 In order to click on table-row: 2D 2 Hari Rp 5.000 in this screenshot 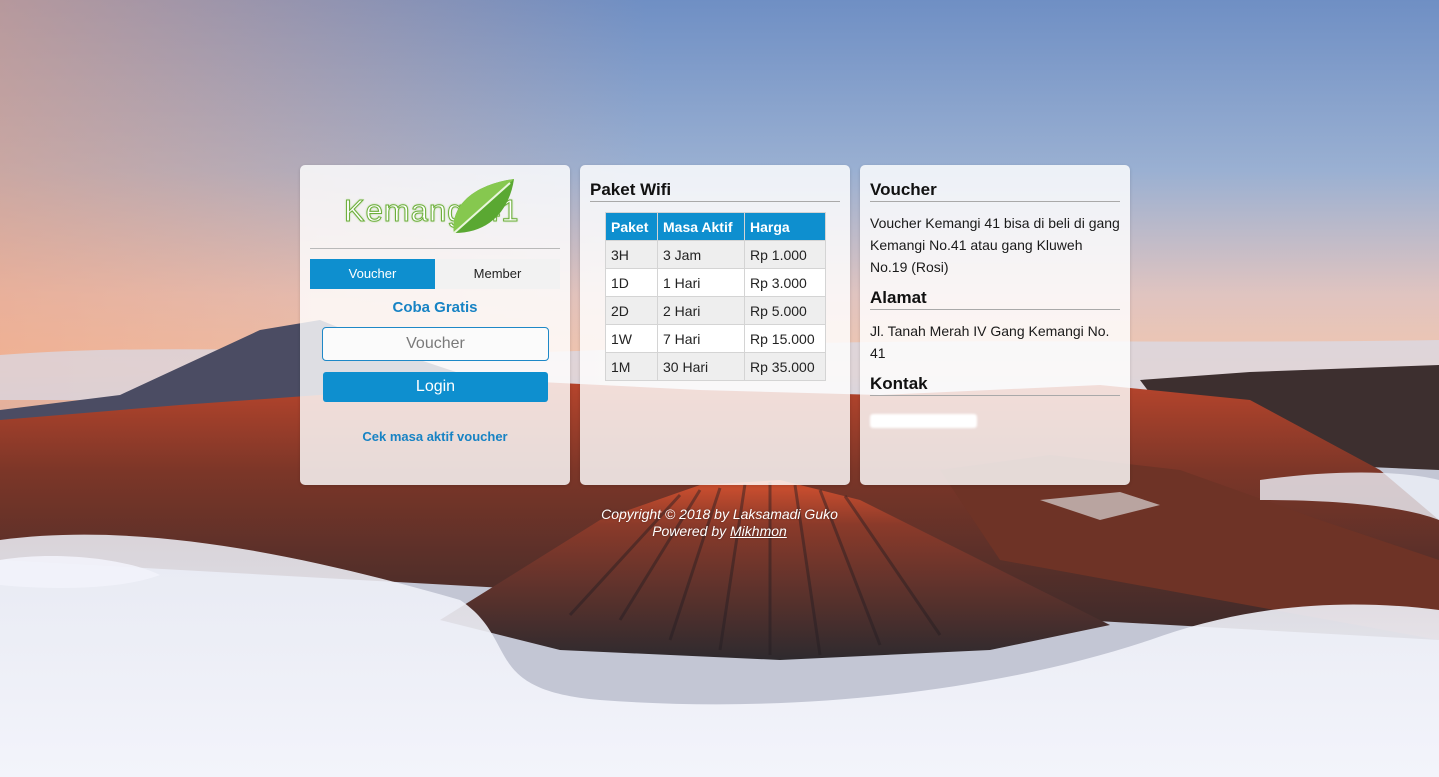, I will do `click(715, 310)`.